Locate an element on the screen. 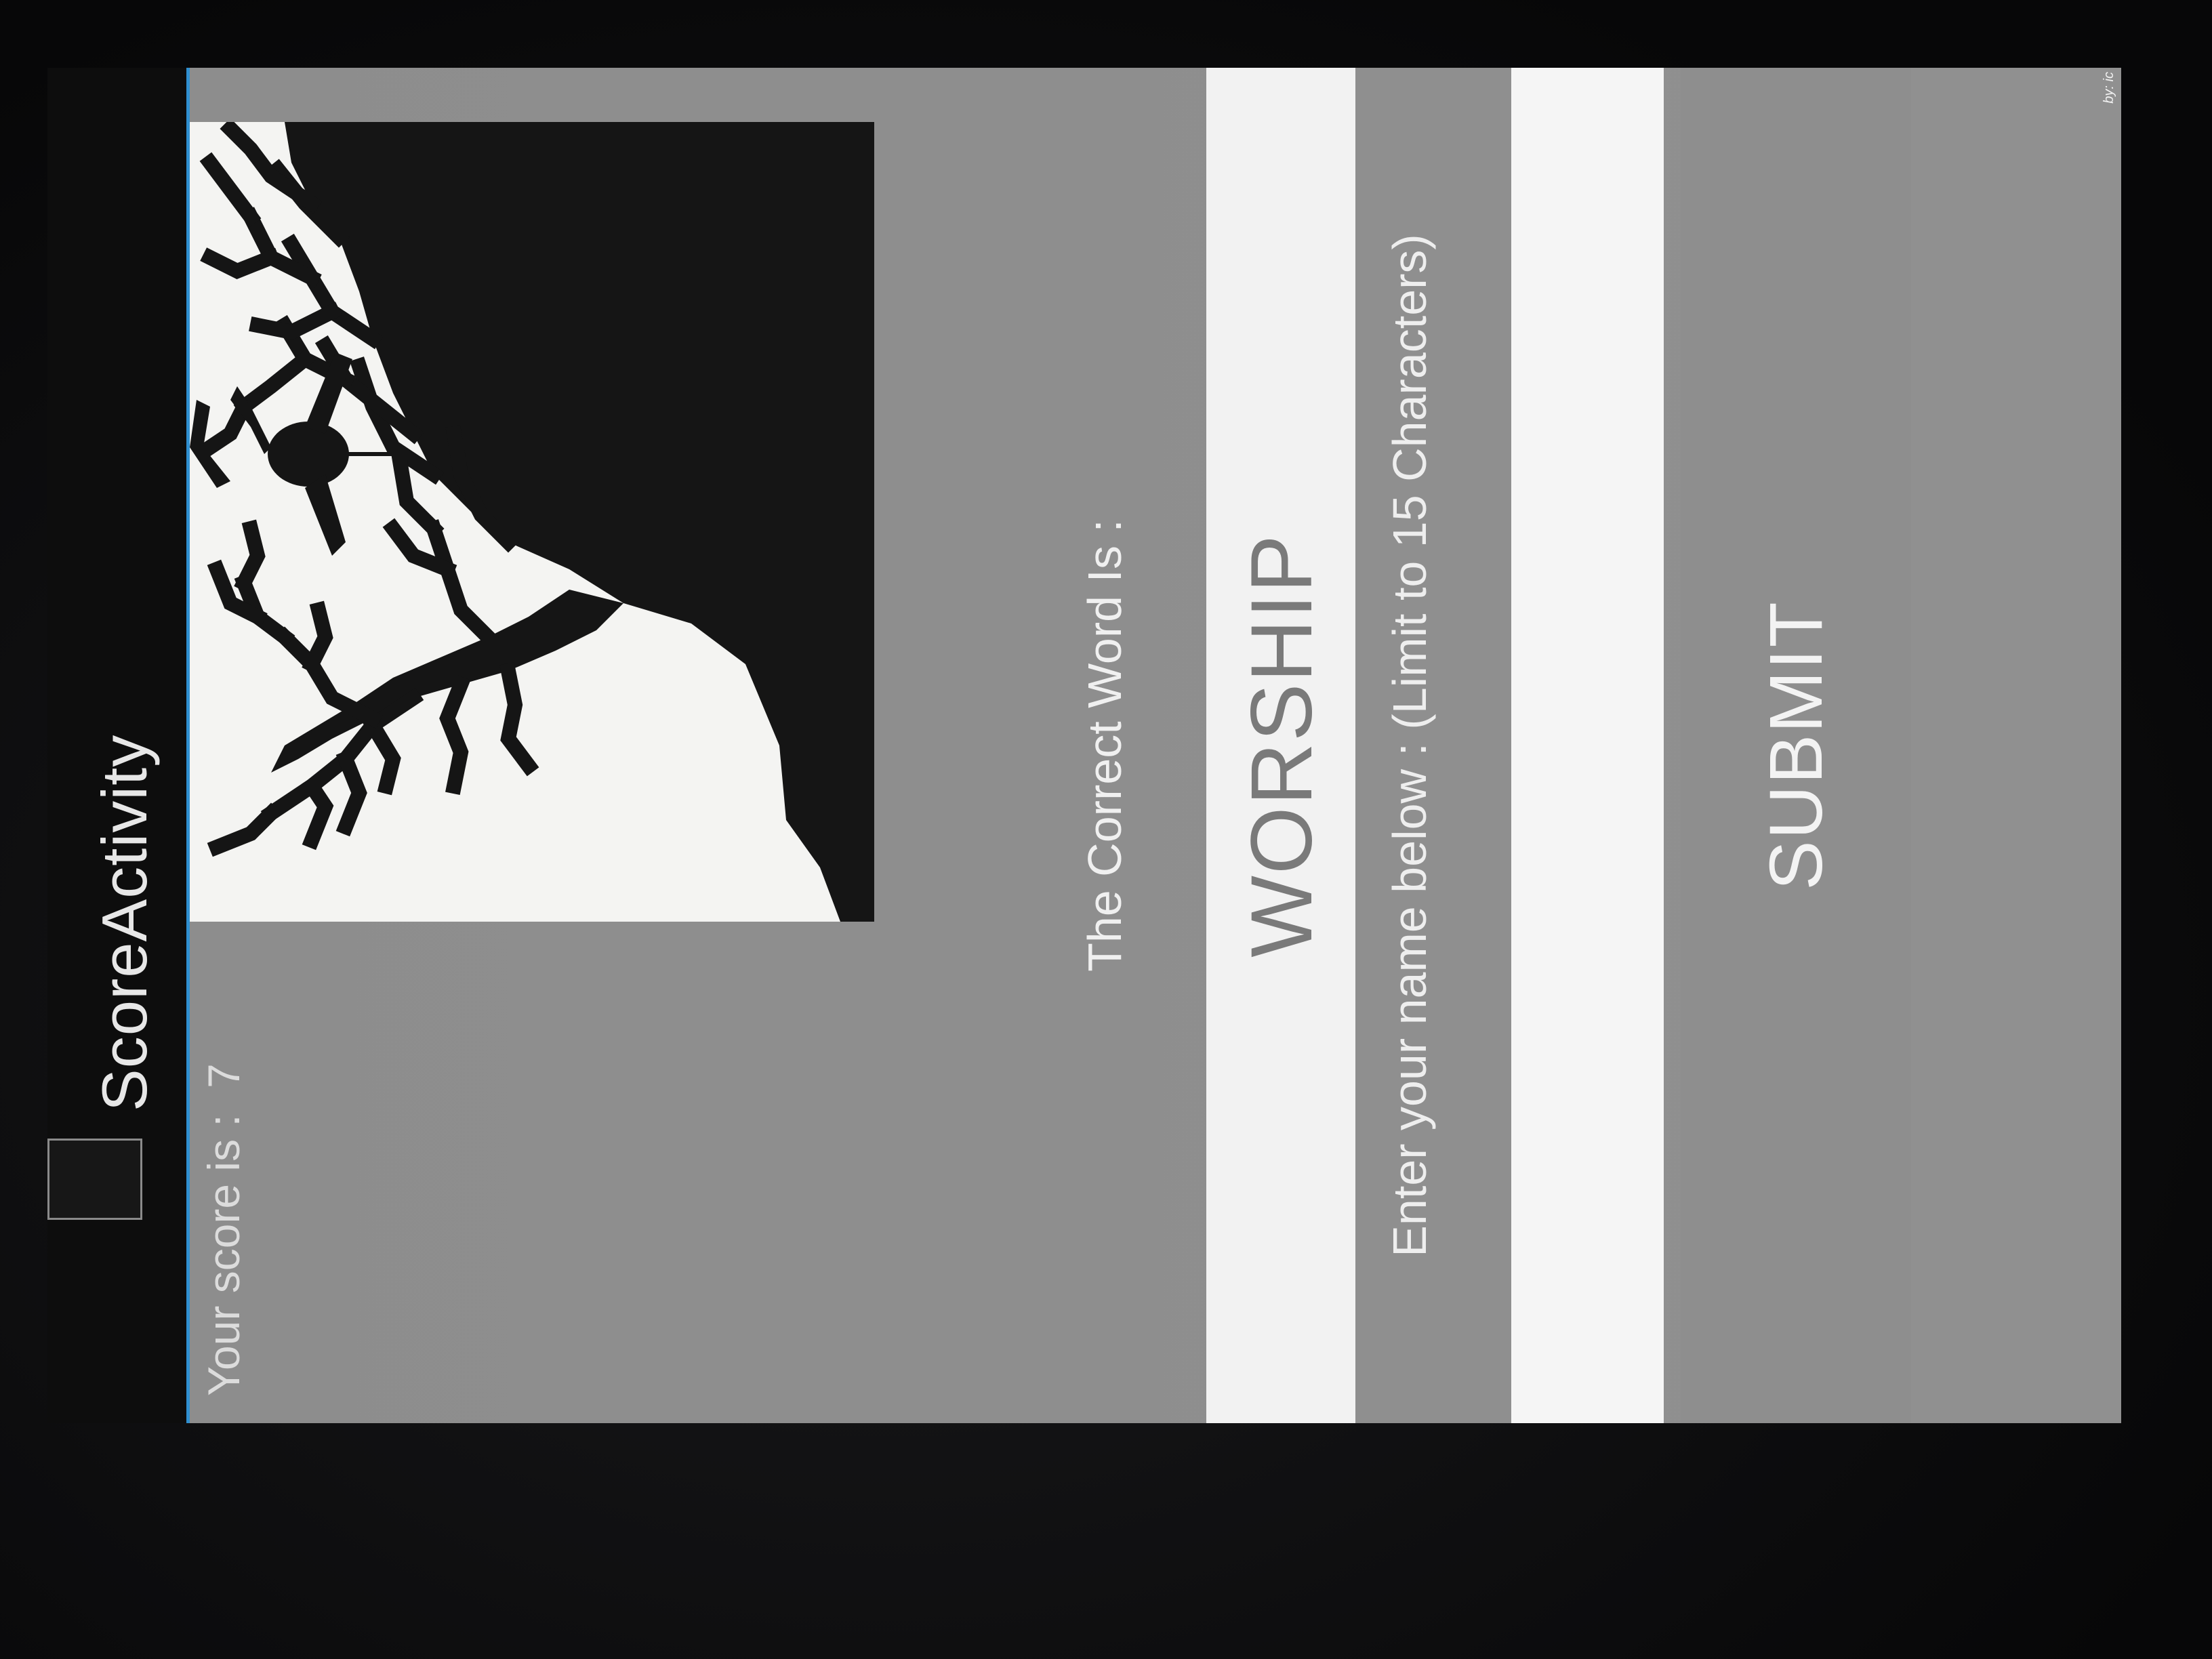 The height and width of the screenshot is (1659, 2212). correct-word-field: WORSHIP is located at coordinates (1280, 745).